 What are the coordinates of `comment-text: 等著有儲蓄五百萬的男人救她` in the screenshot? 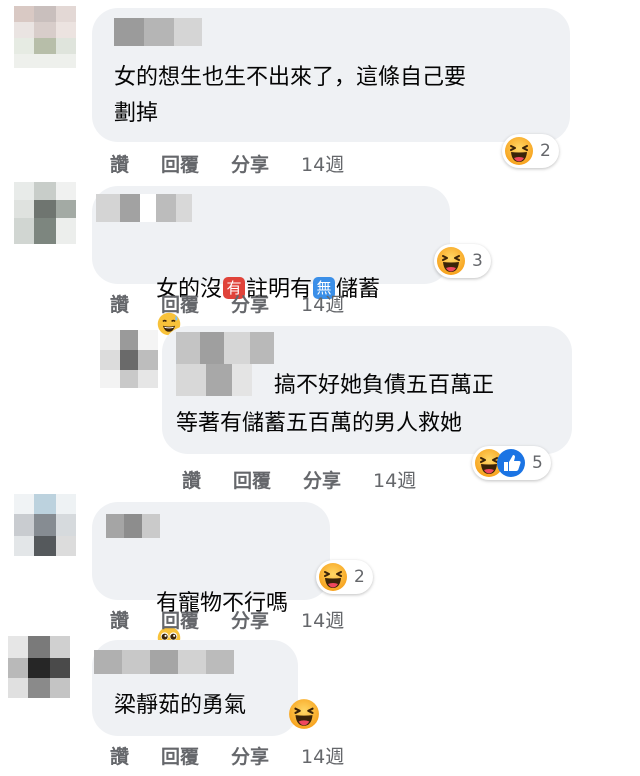 It's located at (319, 423).